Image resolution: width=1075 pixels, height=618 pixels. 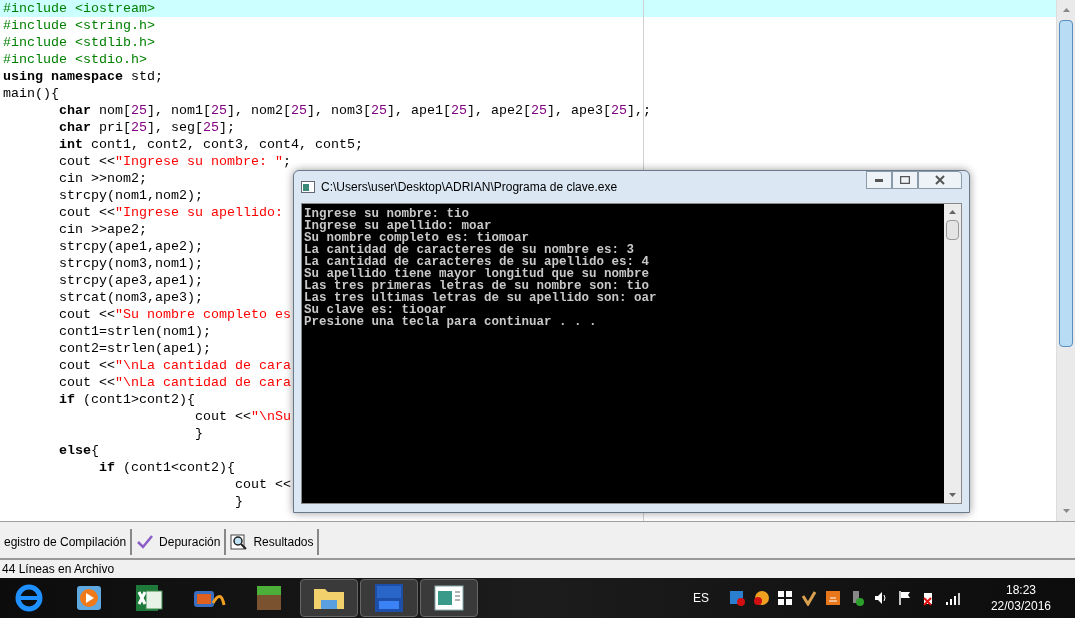 I want to click on code-line: cout <<"Ingrese su apellido:, so click(x=170, y=212).